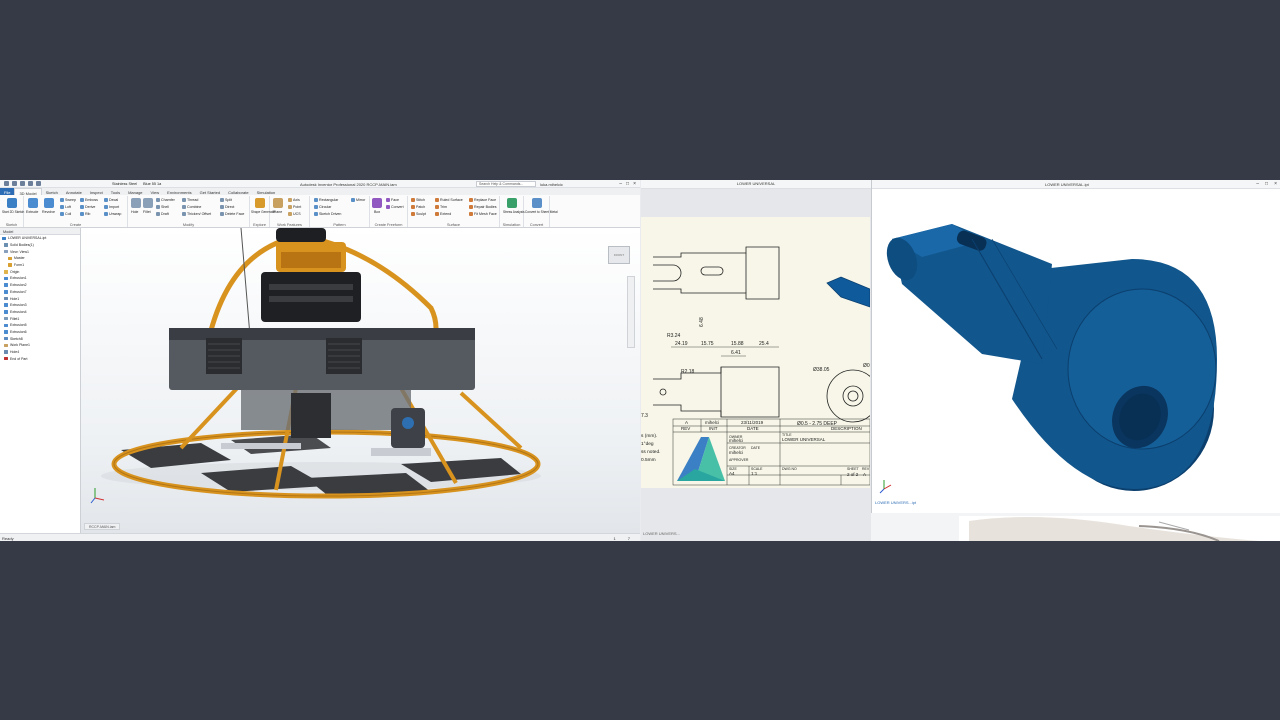 This screenshot has height=720, width=1280. I want to click on shape-generator-icon, so click(260, 203).